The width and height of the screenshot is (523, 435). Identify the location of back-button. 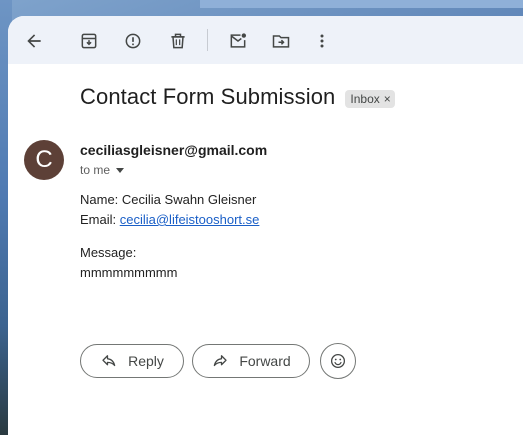
(34, 41).